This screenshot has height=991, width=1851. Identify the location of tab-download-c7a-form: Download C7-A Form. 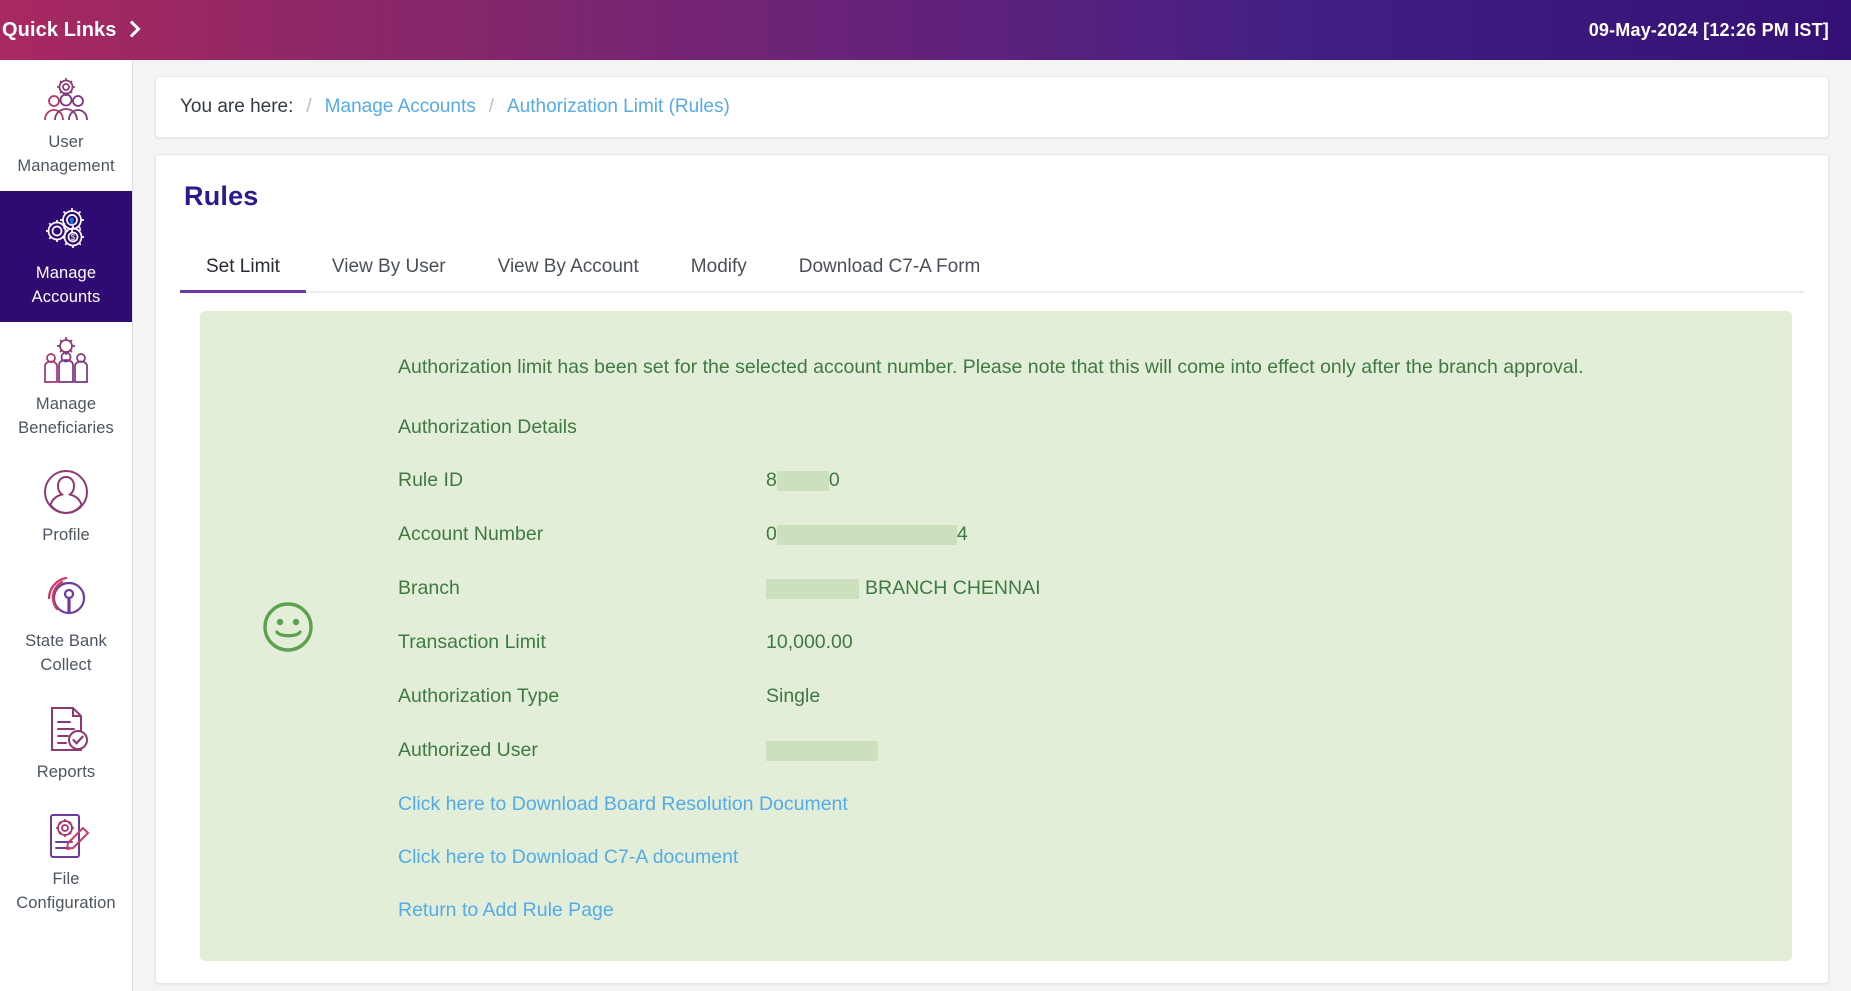
(890, 268).